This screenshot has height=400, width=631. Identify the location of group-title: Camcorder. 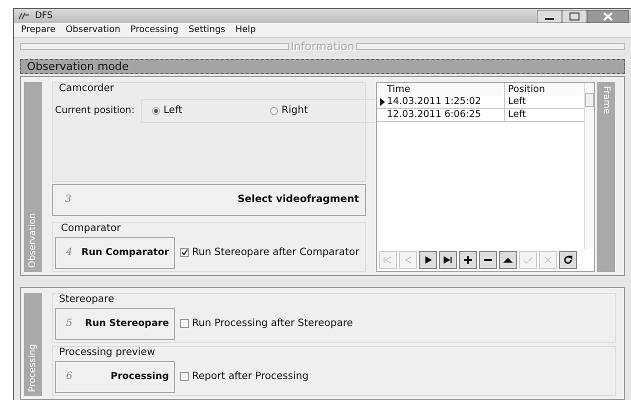
(87, 89).